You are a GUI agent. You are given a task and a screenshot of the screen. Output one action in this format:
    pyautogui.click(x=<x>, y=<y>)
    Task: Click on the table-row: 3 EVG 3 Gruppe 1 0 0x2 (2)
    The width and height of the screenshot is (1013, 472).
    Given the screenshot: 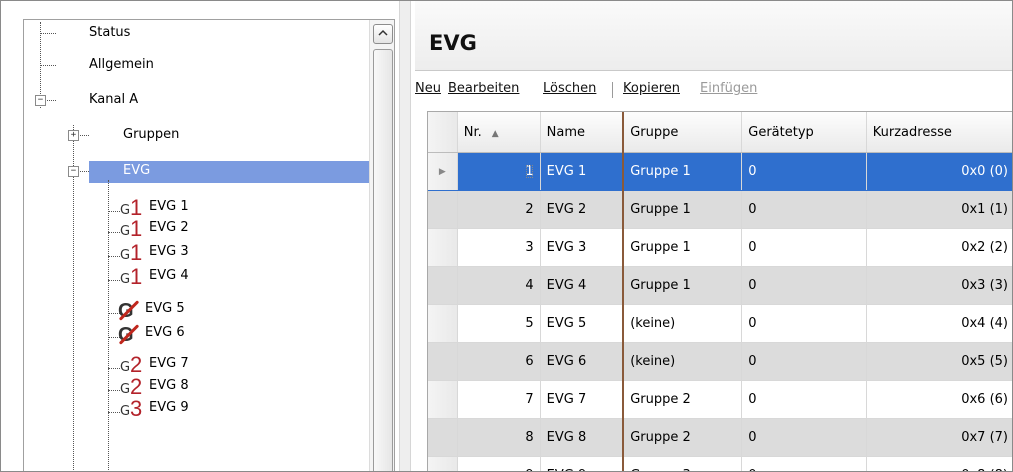 What is the action you would take?
    pyautogui.click(x=720, y=247)
    